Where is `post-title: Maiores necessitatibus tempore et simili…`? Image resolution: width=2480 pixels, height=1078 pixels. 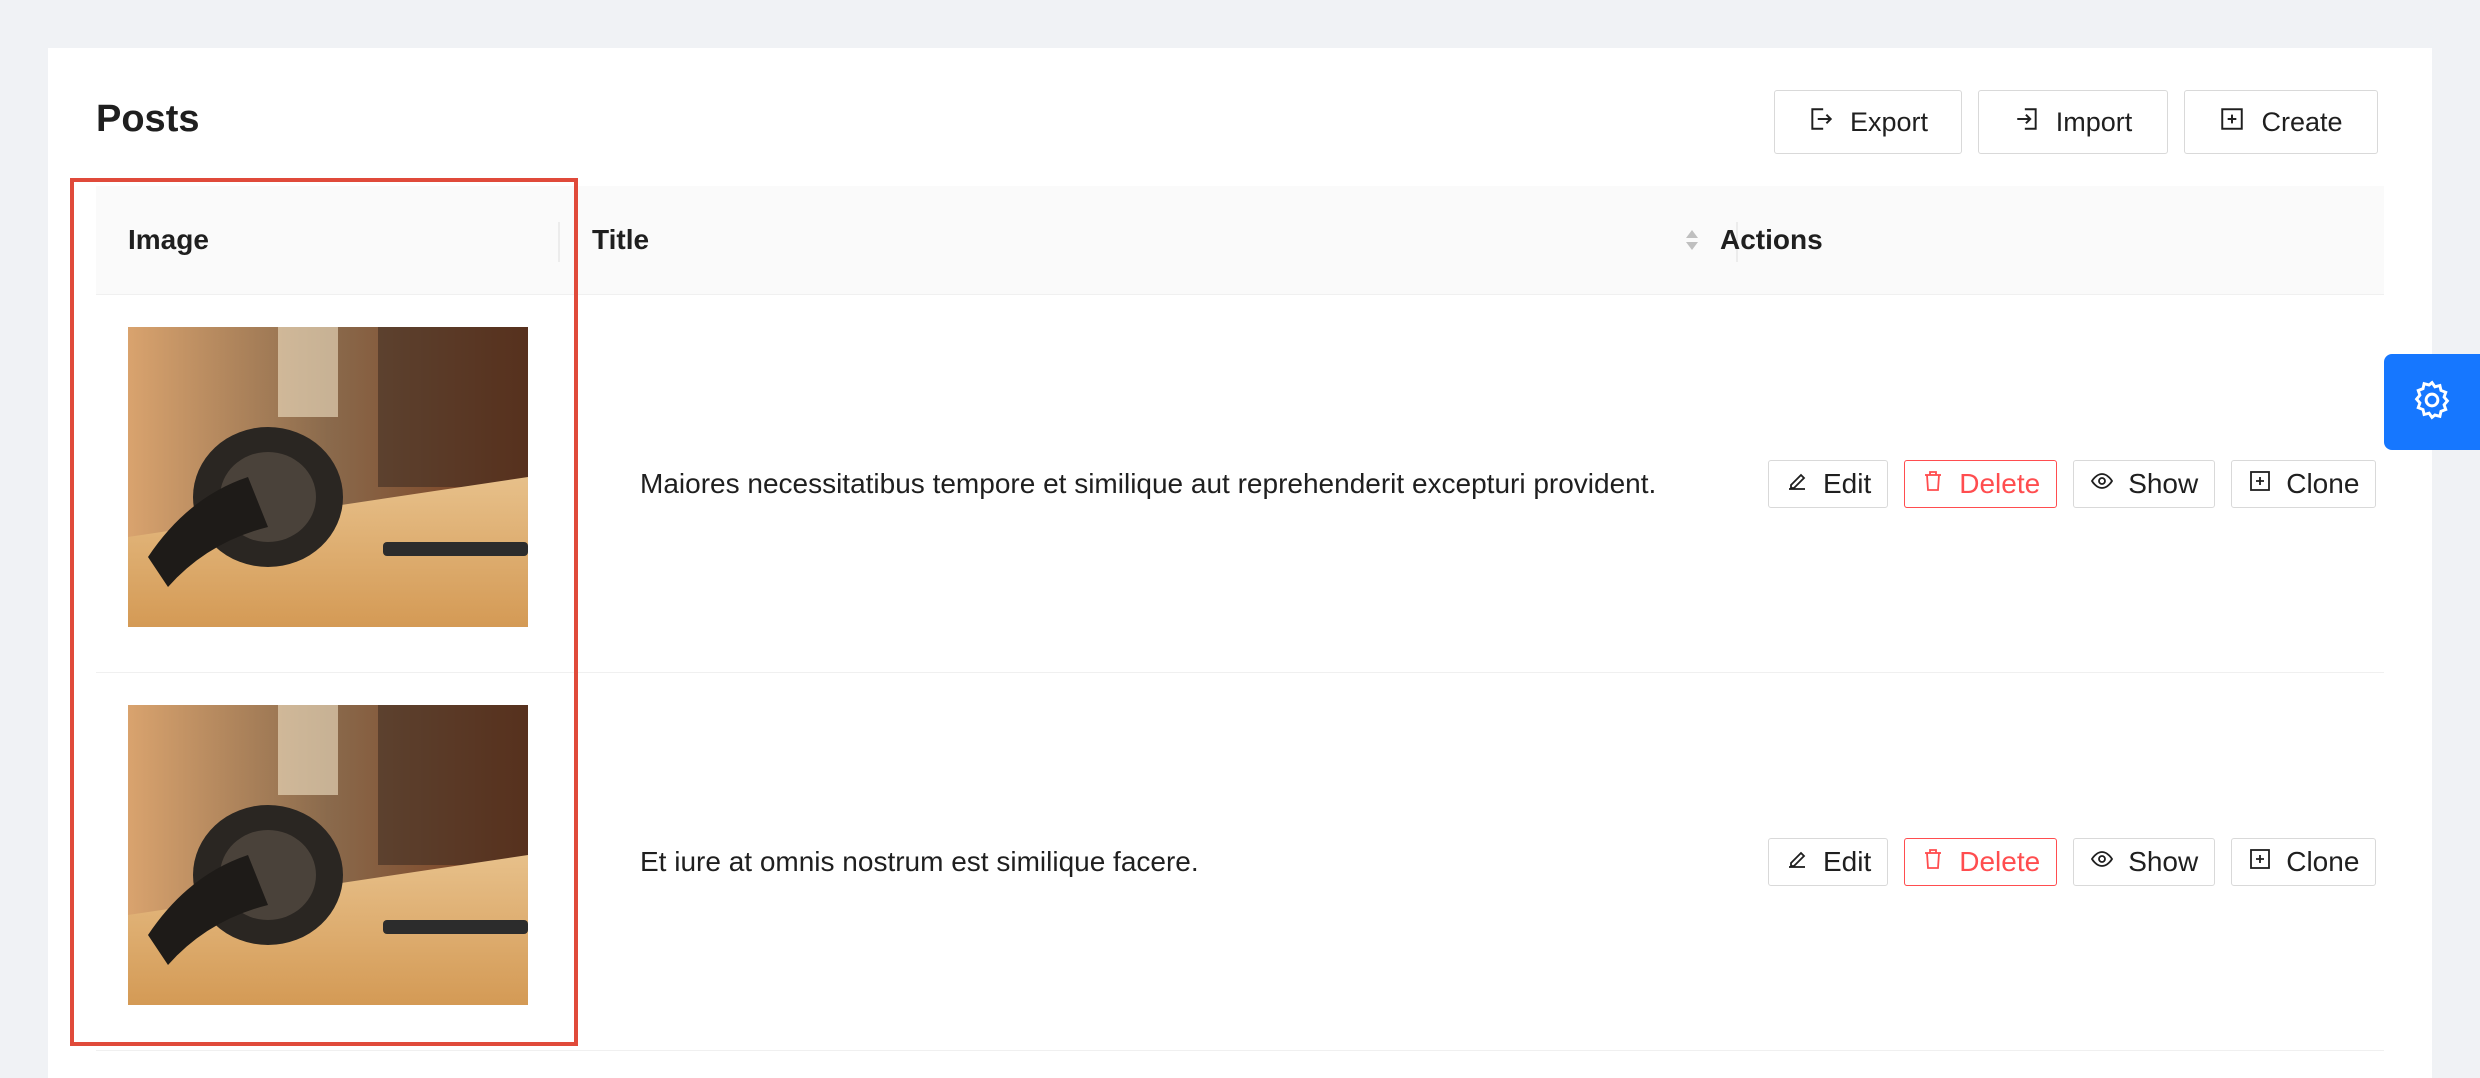 post-title: Maiores necessitatibus tempore et simili… is located at coordinates (1148, 483).